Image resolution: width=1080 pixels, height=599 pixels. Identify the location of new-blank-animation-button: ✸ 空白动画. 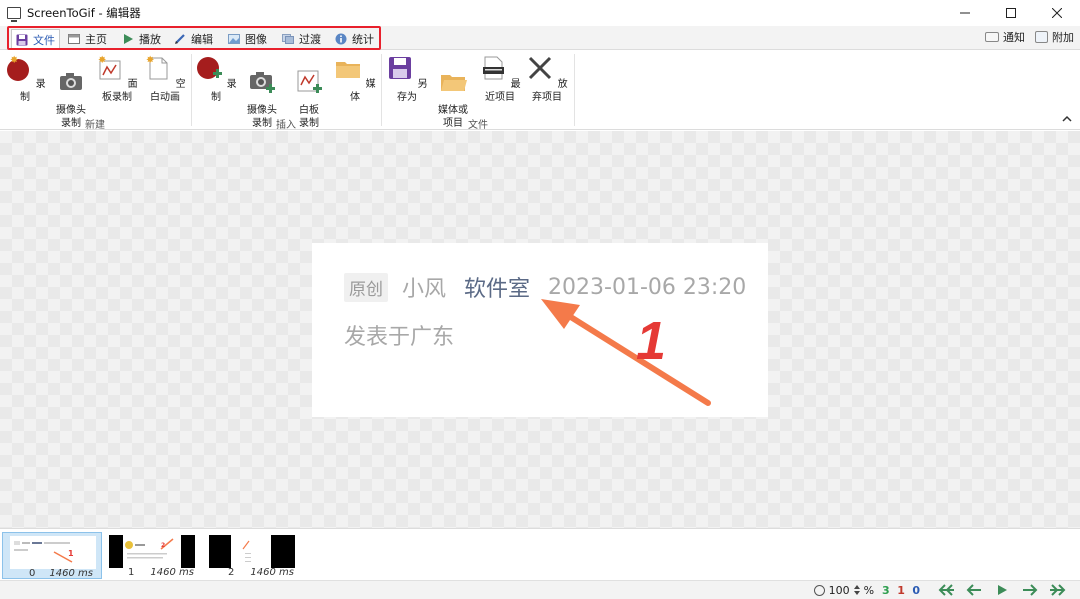
(165, 79).